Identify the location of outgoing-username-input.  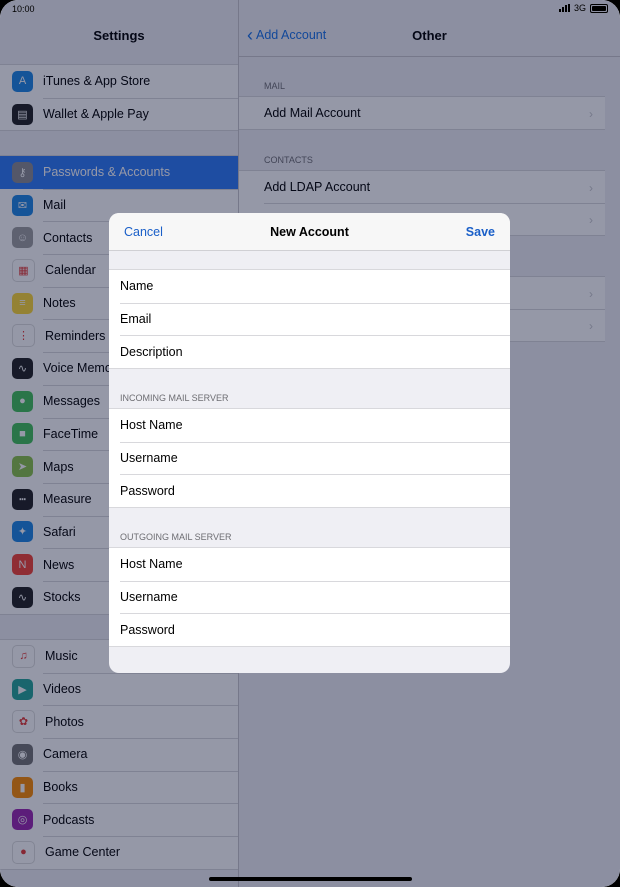
(364, 597).